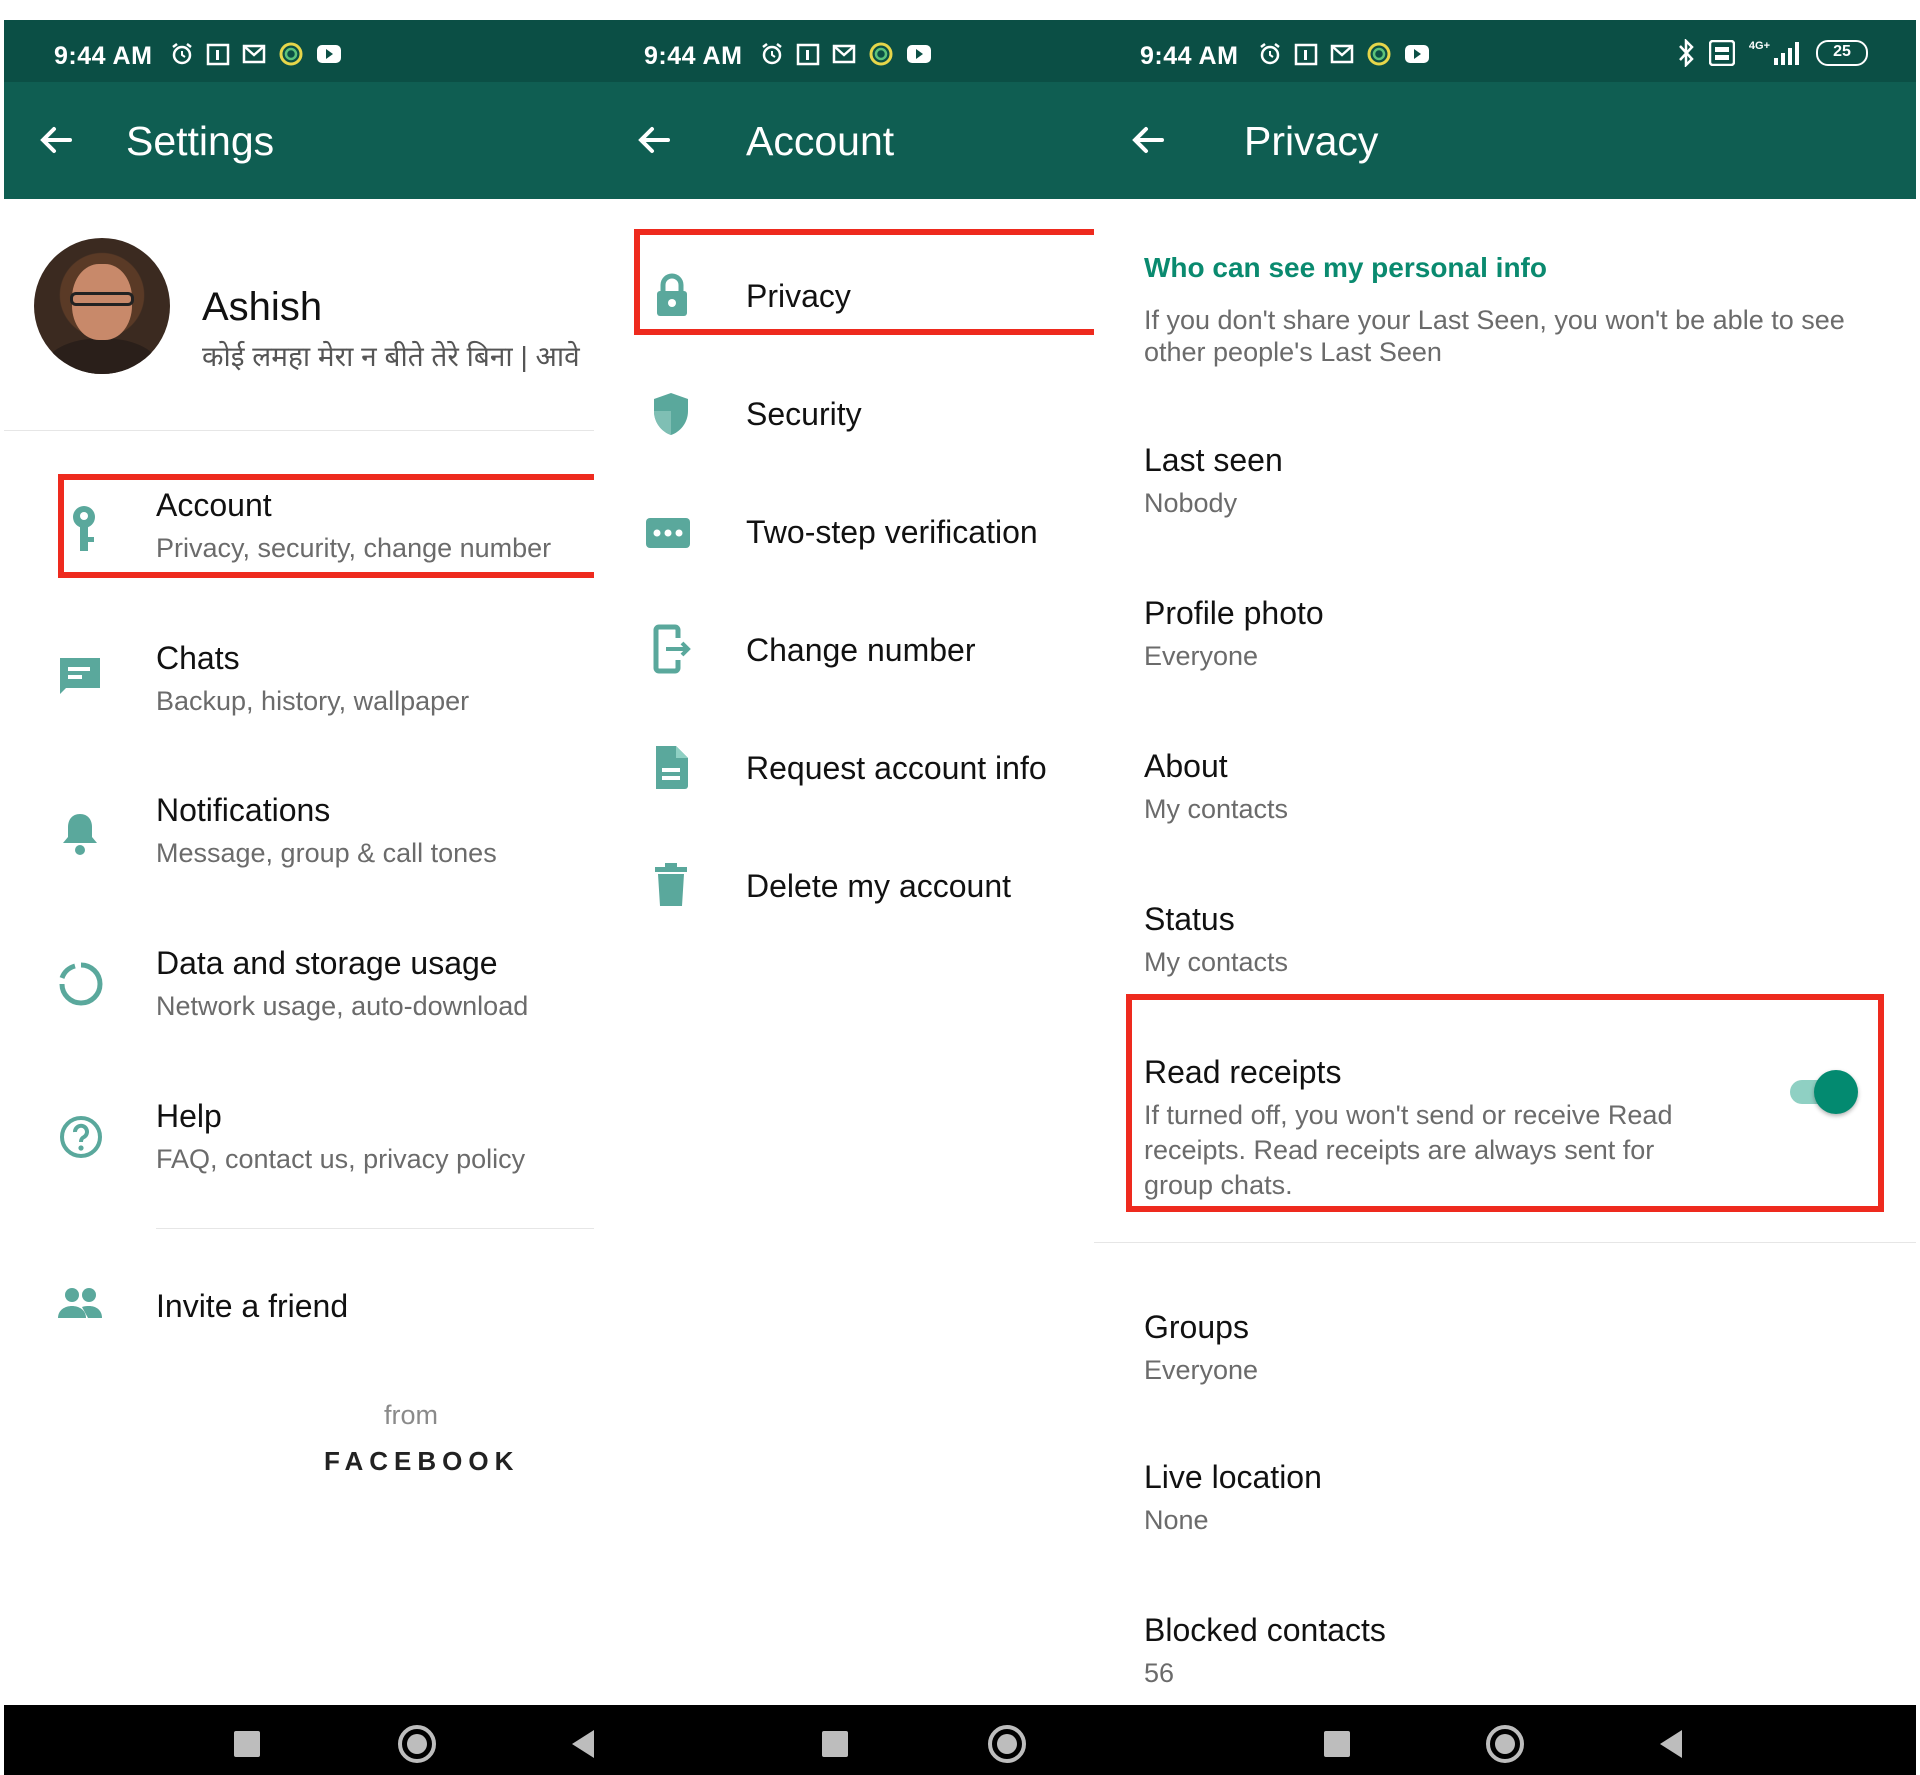  I want to click on privacy-item-label: Groups, so click(1196, 1327).